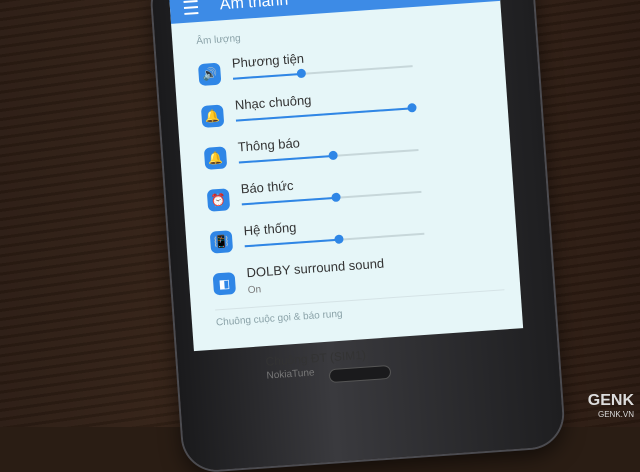 This screenshot has height=472, width=640. Describe the element at coordinates (221, 242) in the screenshot. I see `phone-vibrate-icon: 📳` at that location.